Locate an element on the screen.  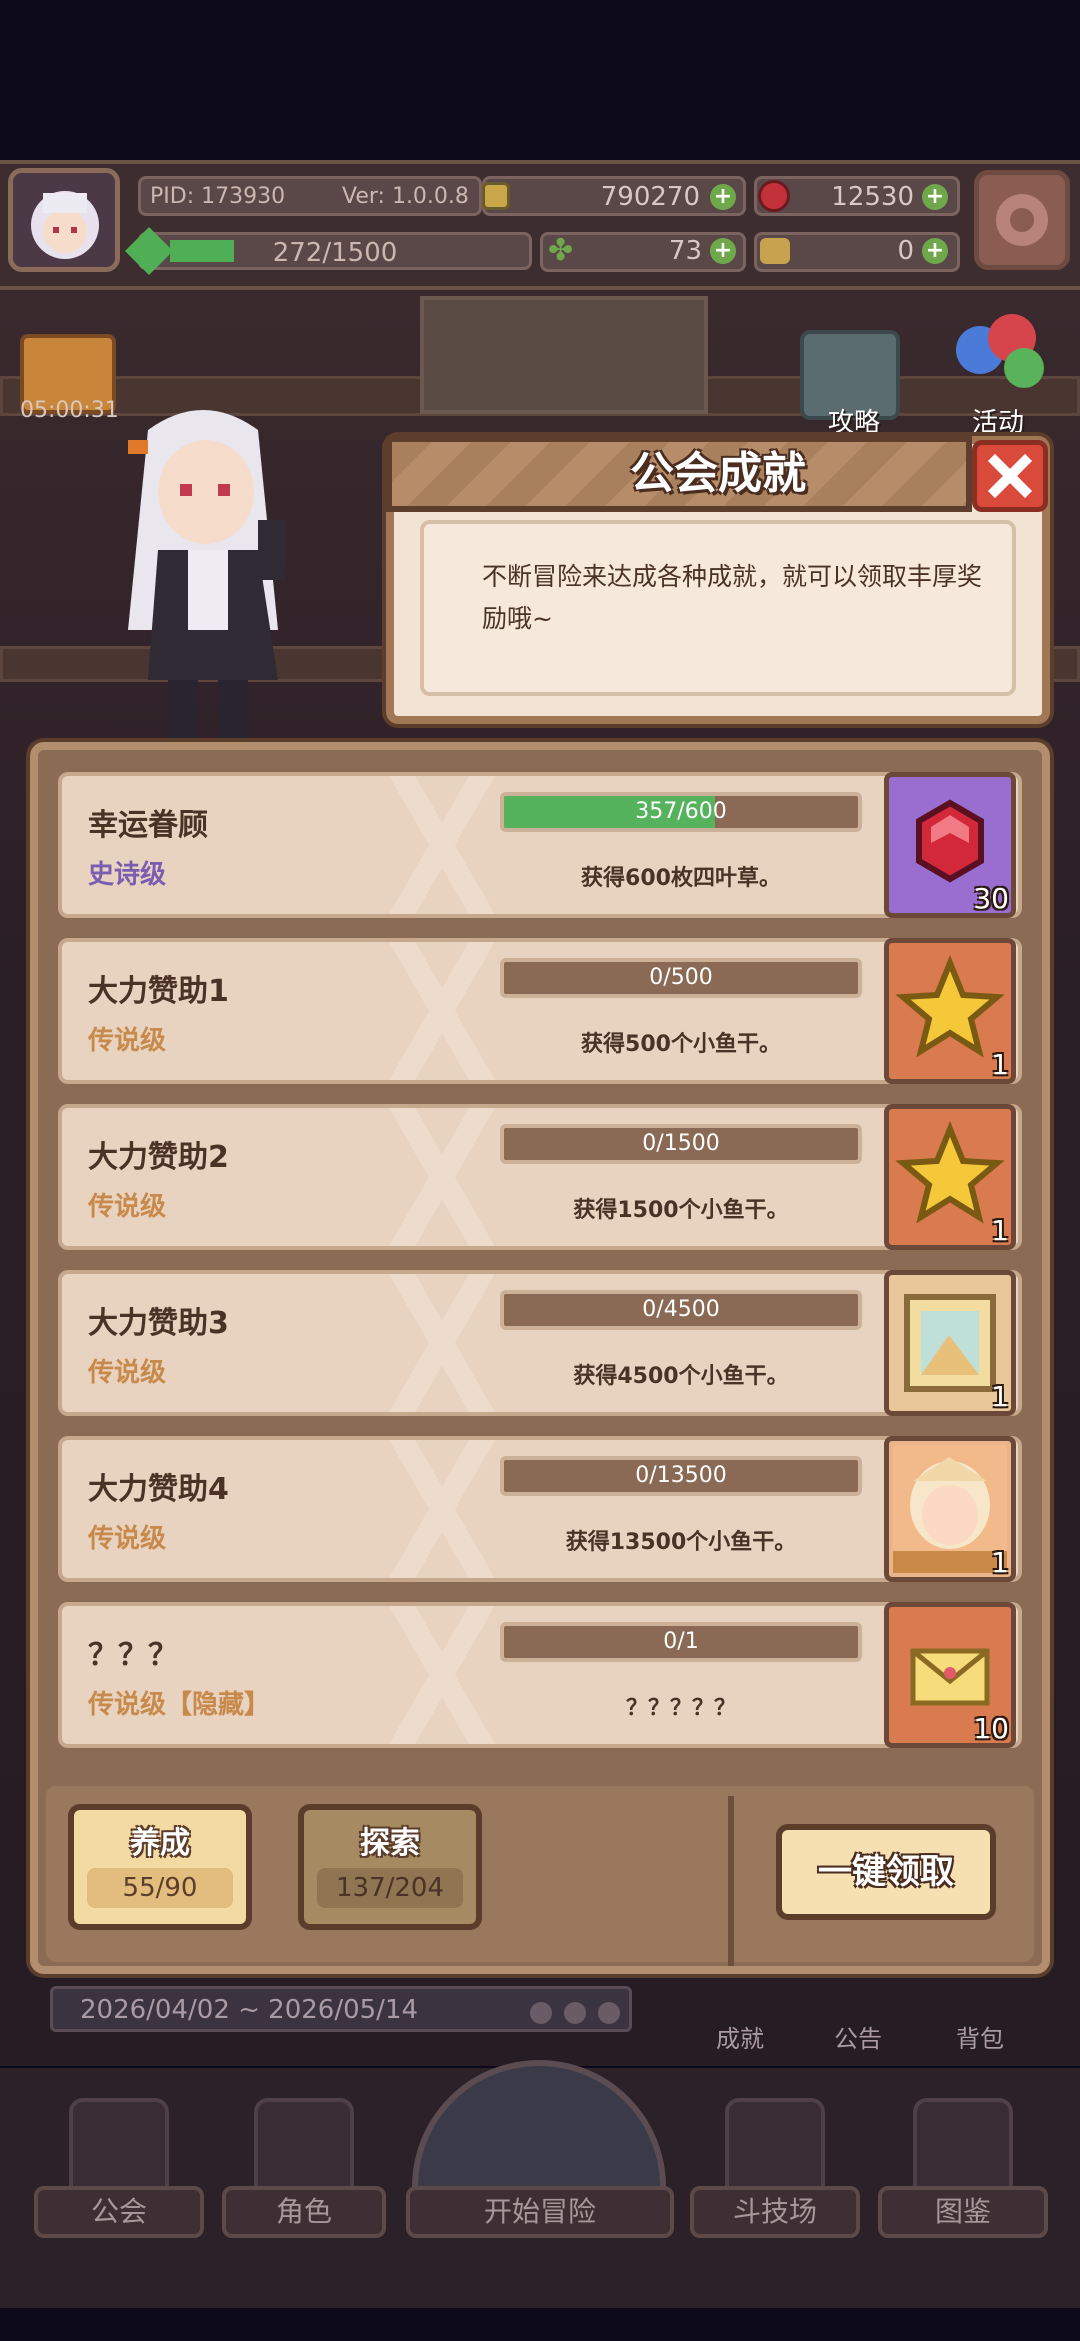
progress-text: 0/500 is located at coordinates (681, 977).